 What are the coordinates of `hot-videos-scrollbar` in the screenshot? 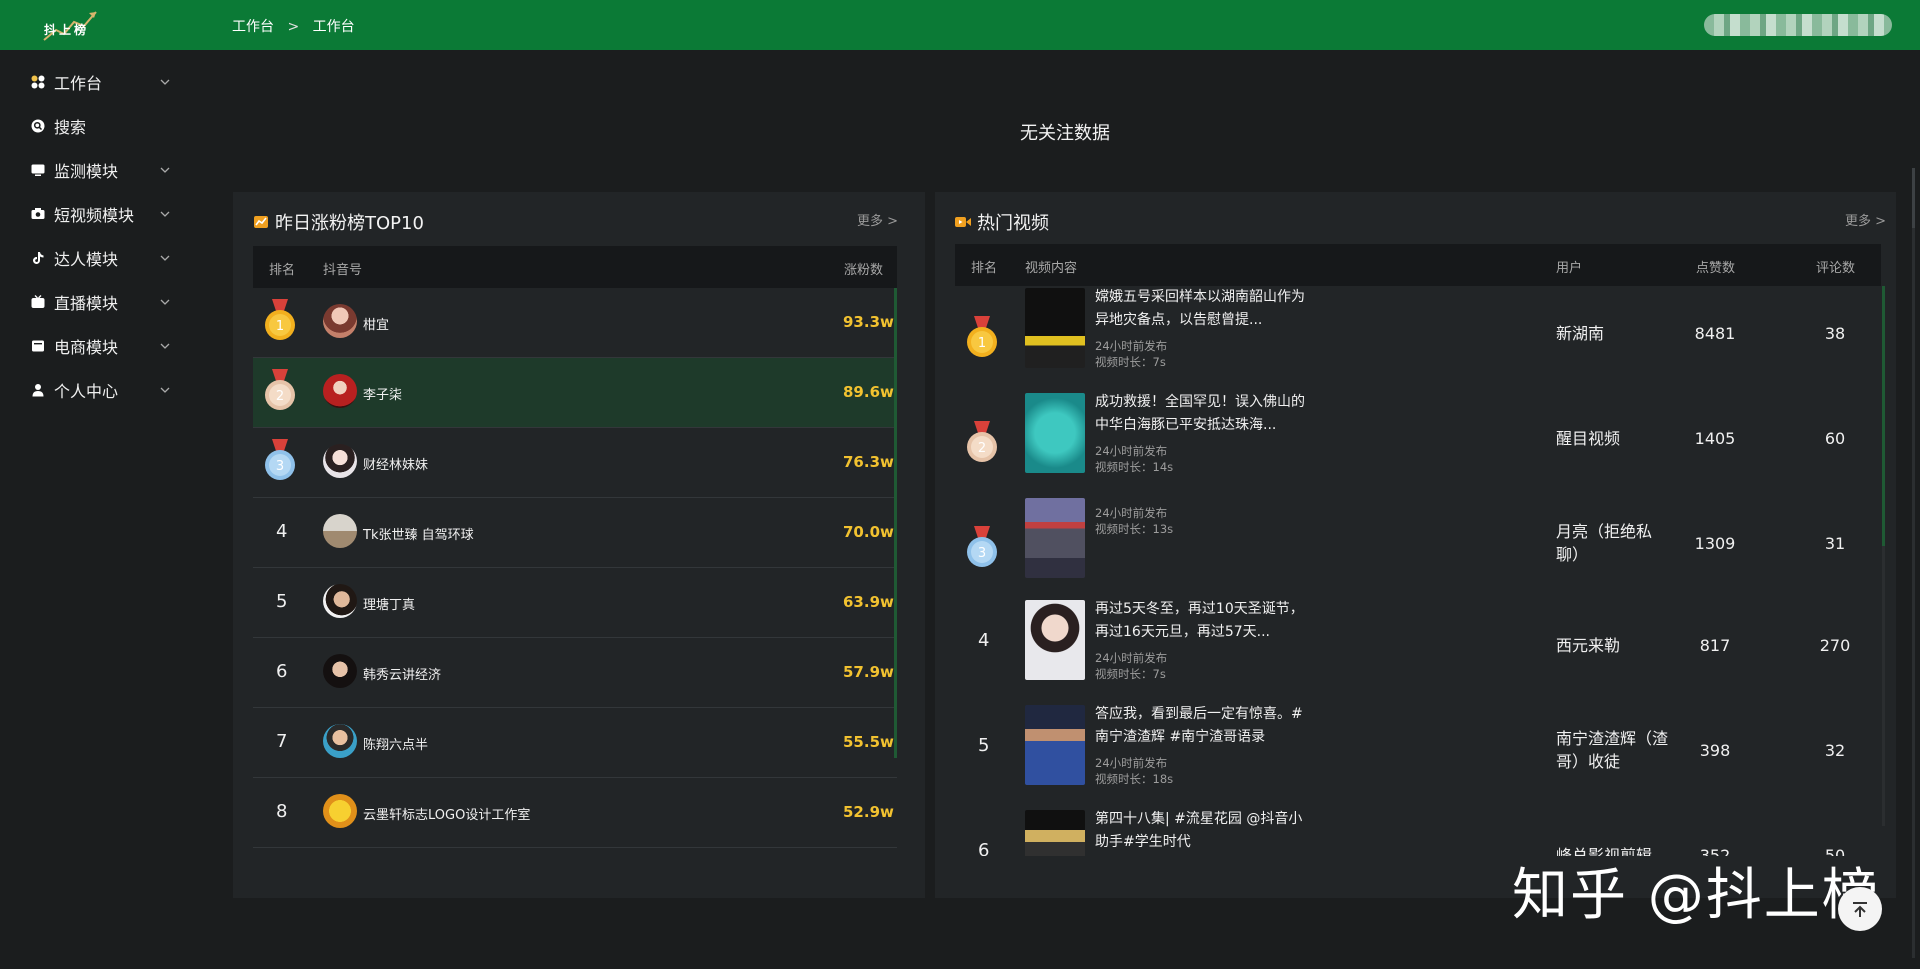 It's located at (1883, 556).